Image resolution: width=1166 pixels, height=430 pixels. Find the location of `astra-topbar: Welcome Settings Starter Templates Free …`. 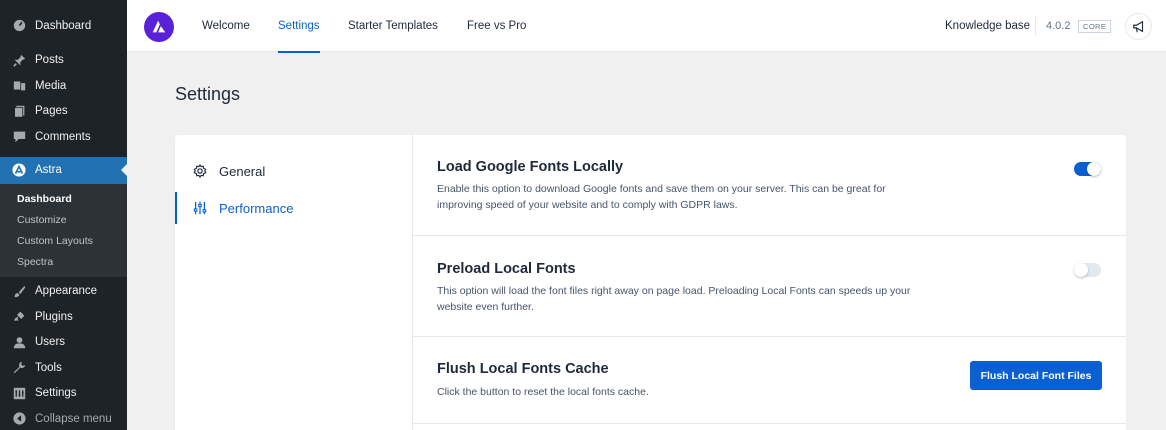

astra-topbar: Welcome Settings Starter Templates Free … is located at coordinates (646, 26).